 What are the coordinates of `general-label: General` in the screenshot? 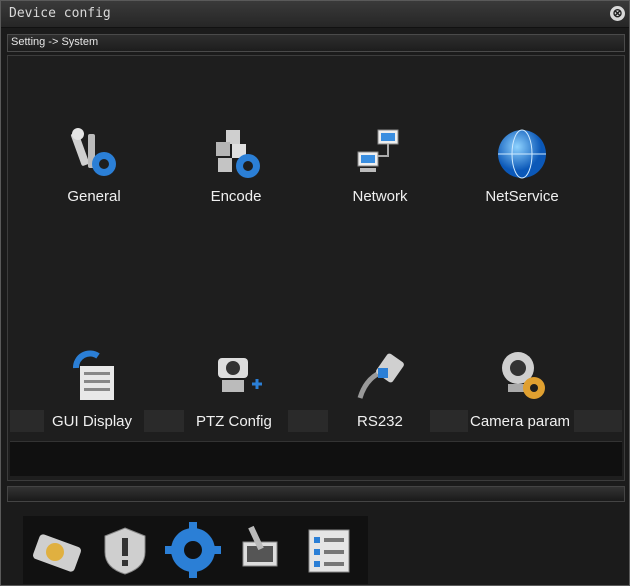 It's located at (94, 196).